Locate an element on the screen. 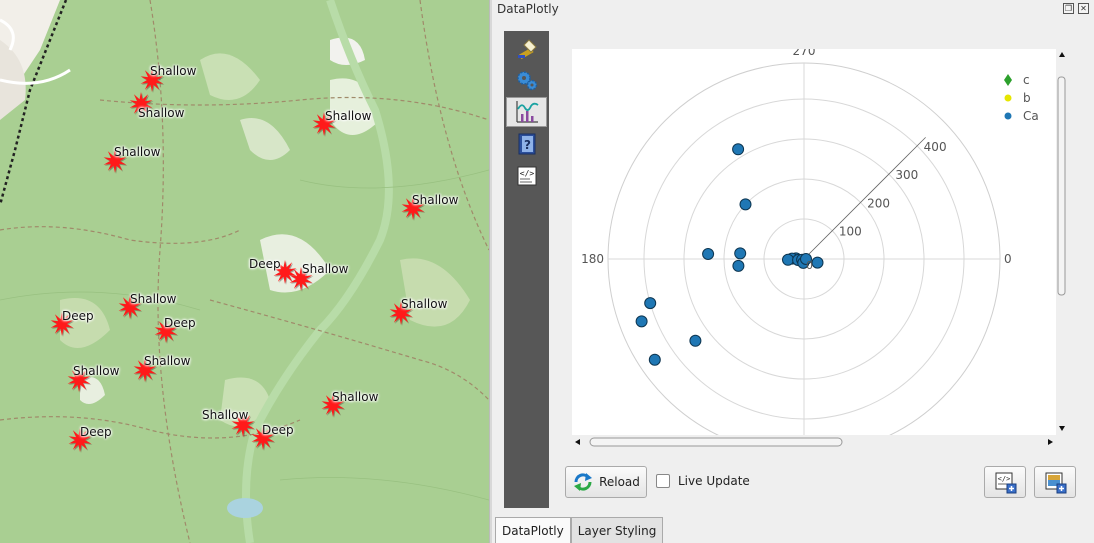 This screenshot has height=543, width=1094. help-icon: ? is located at coordinates (526, 144).